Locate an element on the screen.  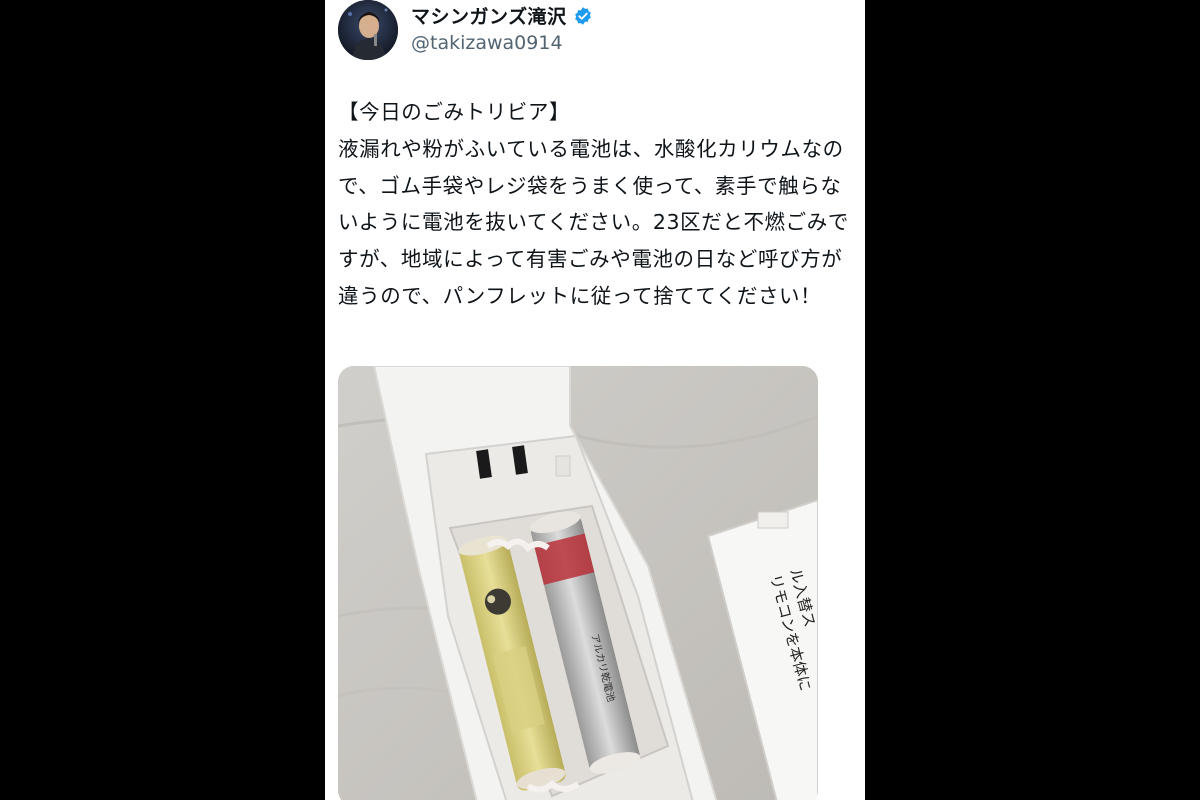
user-handle: @takizawa0914 is located at coordinates (487, 43).